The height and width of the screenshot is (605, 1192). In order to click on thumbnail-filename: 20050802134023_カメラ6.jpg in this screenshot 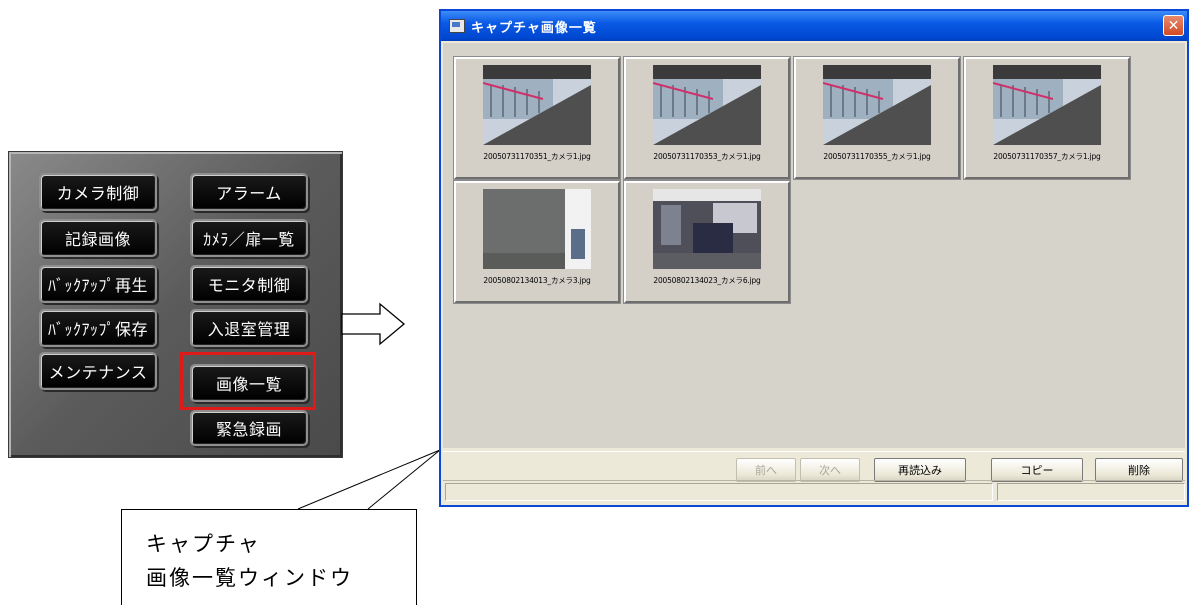, I will do `click(707, 280)`.